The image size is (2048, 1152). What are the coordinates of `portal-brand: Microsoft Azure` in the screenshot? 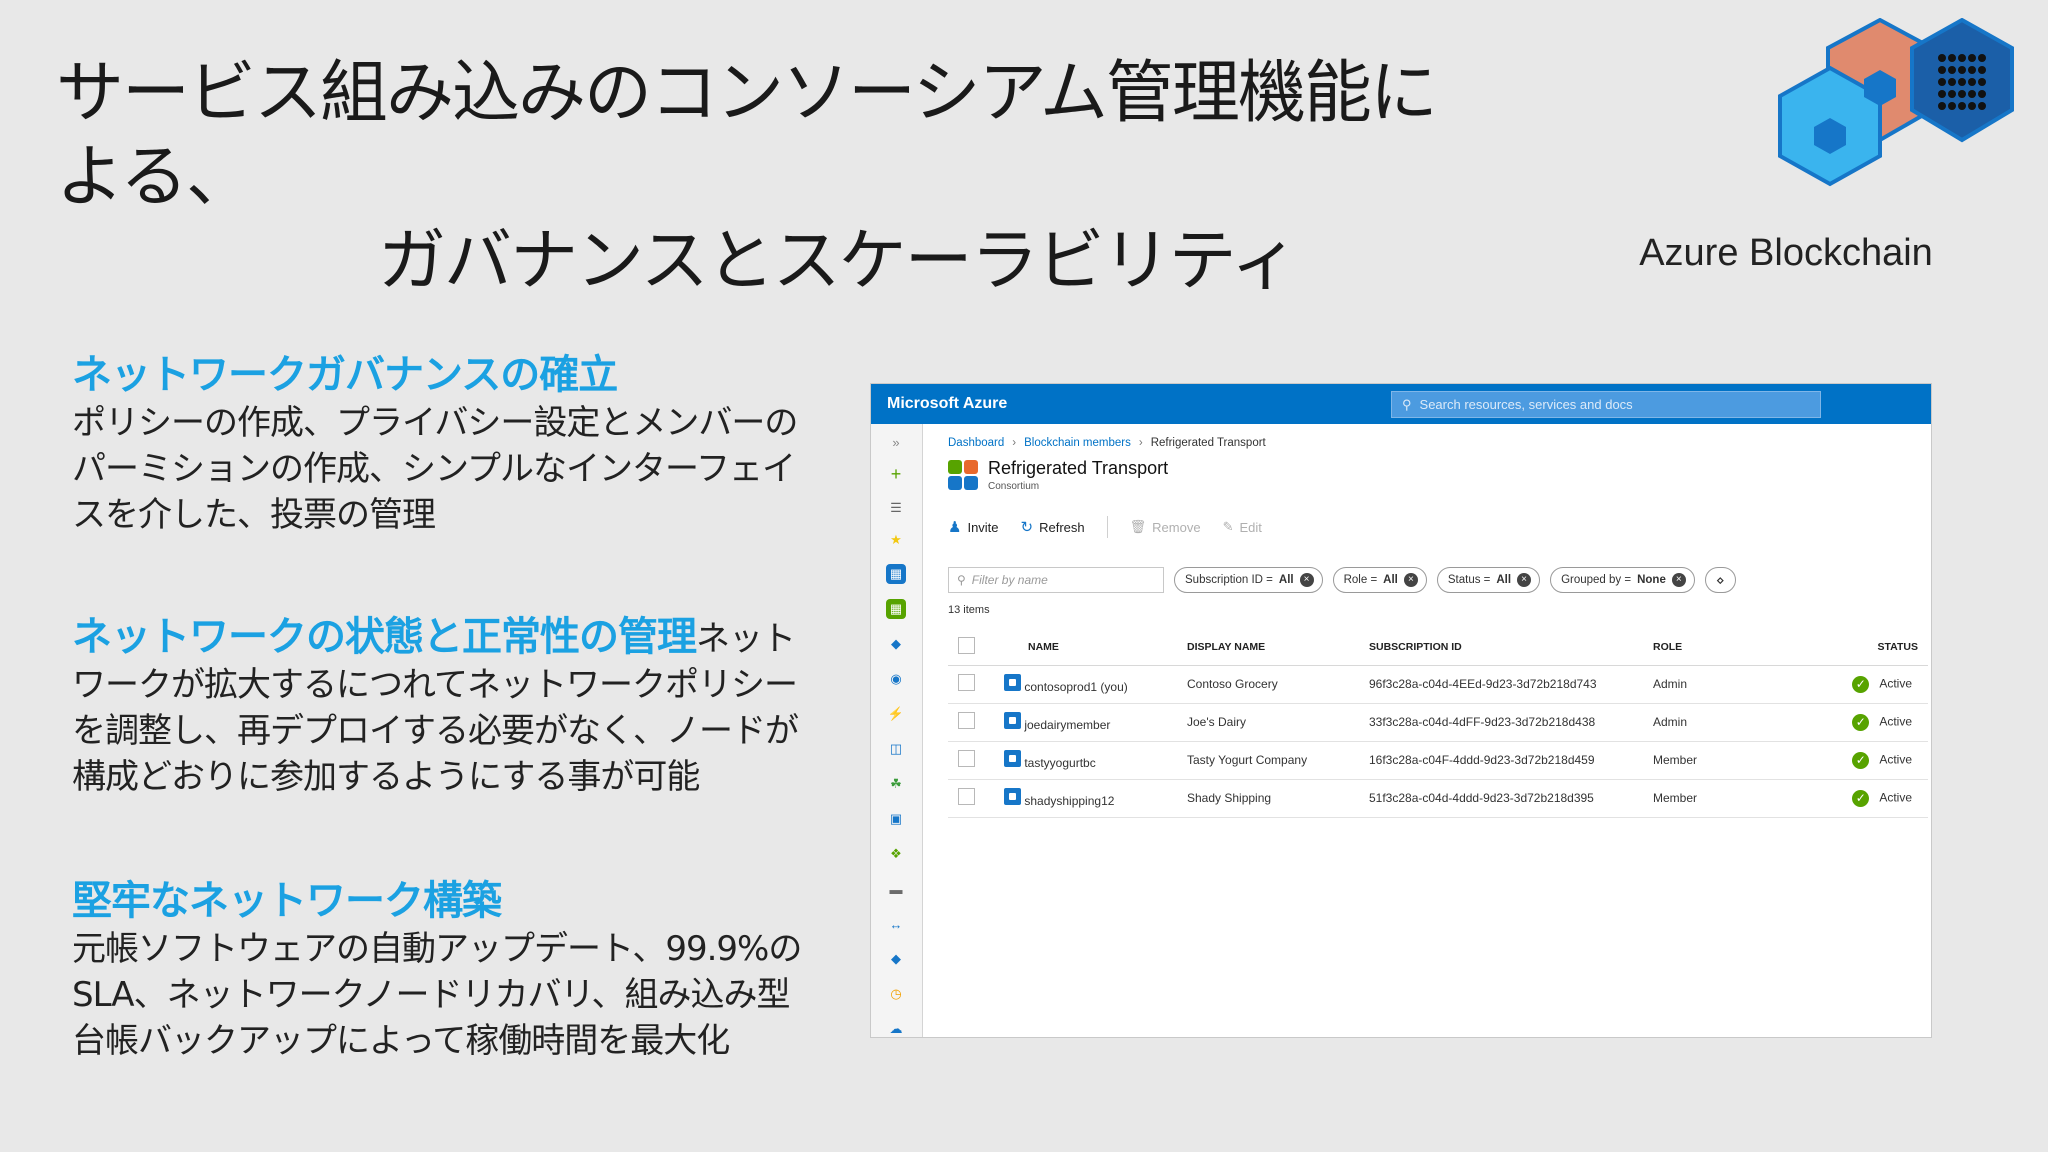 It's located at (947, 404).